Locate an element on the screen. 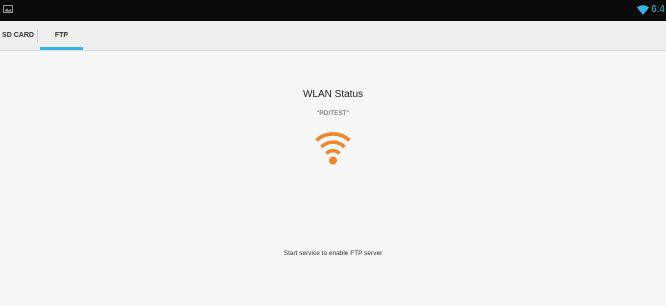  status-time: 6:4 is located at coordinates (658, 9).